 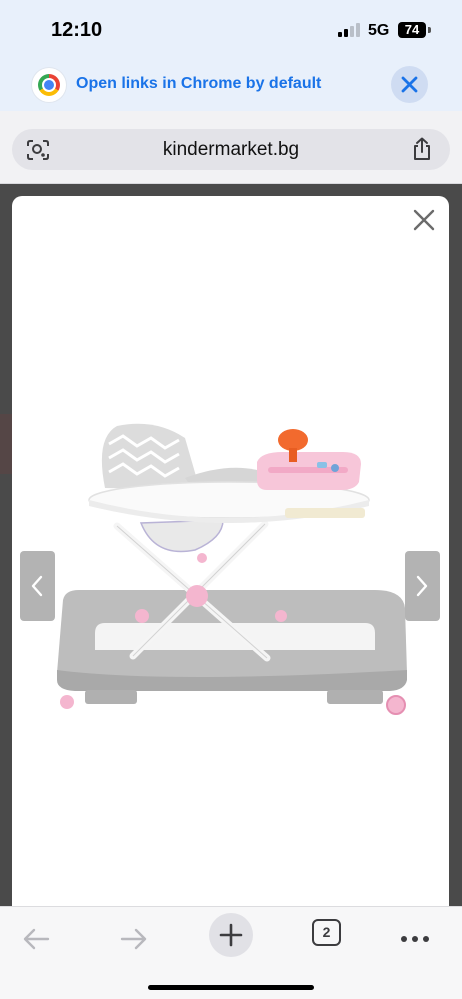 I want to click on url-text: kindermarket.bg, so click(x=231, y=150).